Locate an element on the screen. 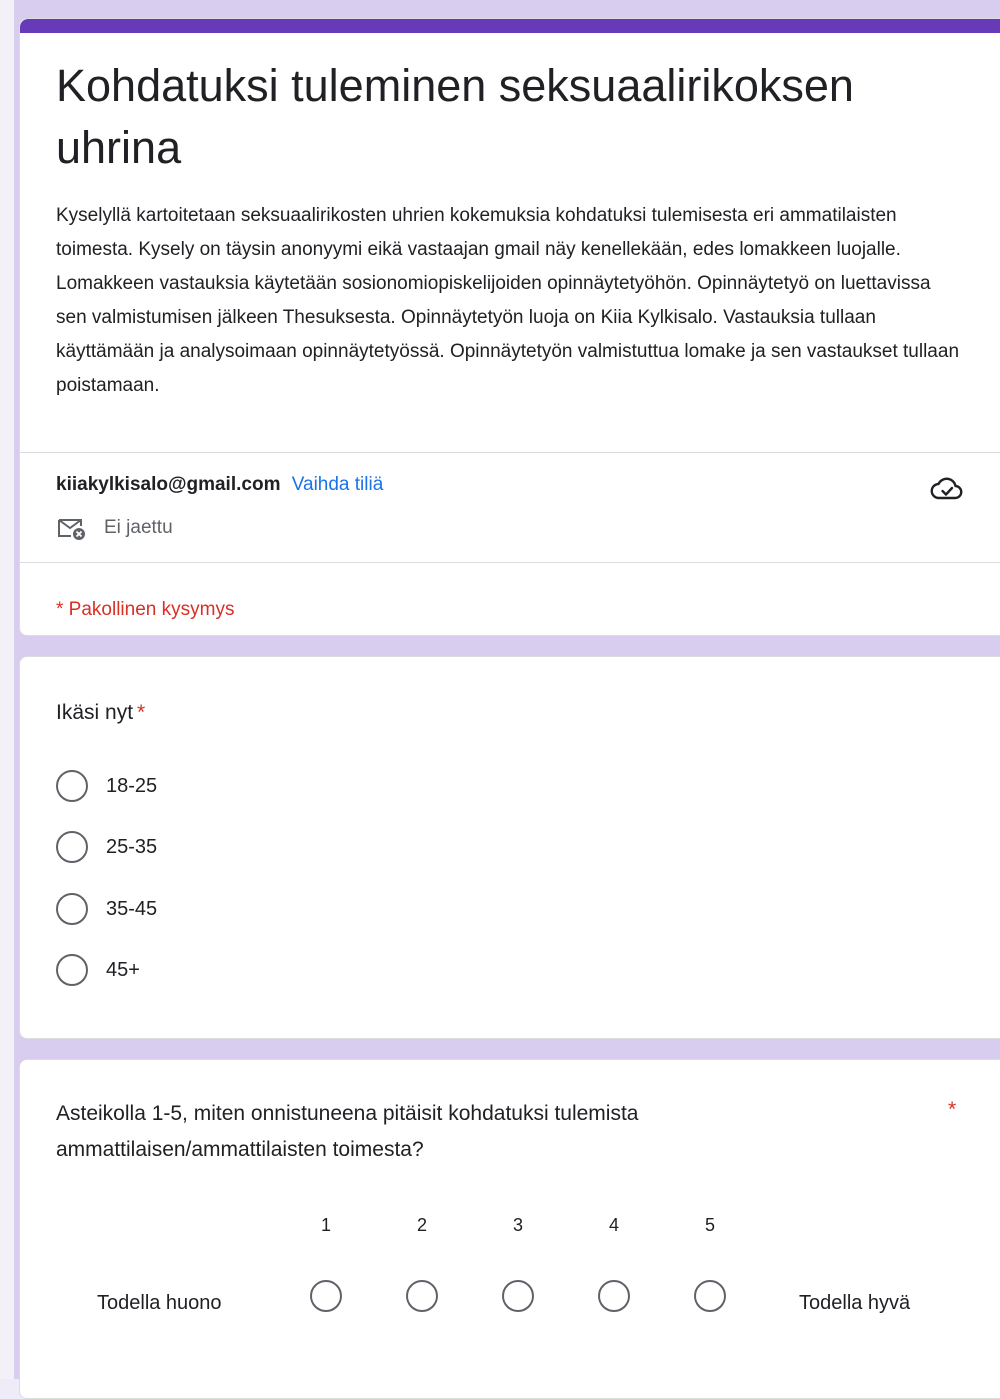  scale-high-label: Todella hyvä is located at coordinates (855, 1303).